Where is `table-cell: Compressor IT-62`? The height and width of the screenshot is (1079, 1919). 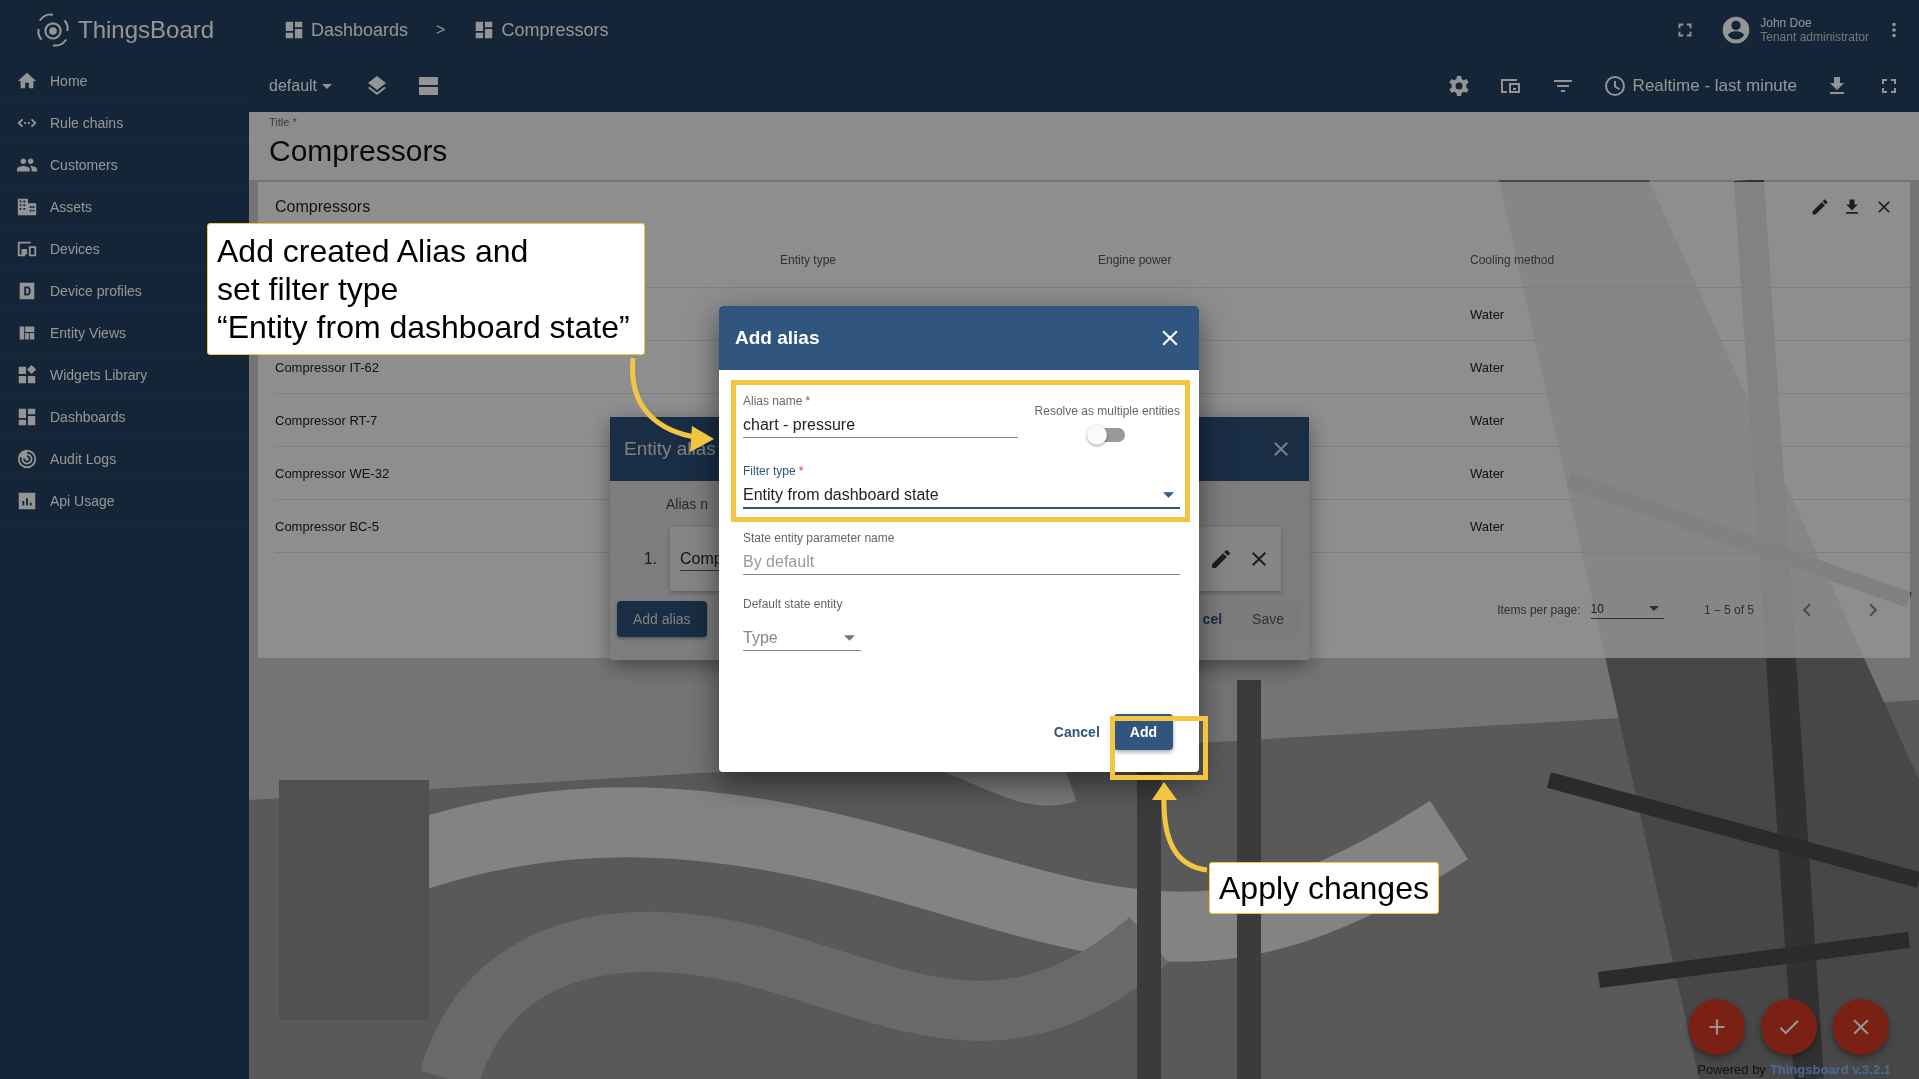
table-cell: Compressor IT-62 is located at coordinates (327, 367).